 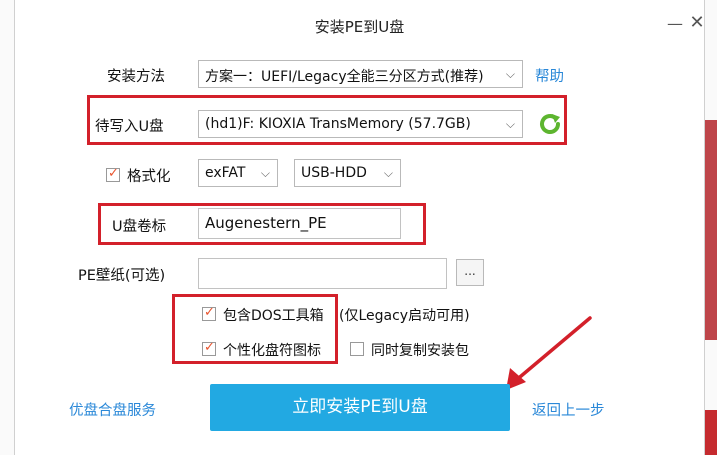 What do you see at coordinates (136, 77) in the screenshot?
I see `install-method-label: 安装方法` at bounding box center [136, 77].